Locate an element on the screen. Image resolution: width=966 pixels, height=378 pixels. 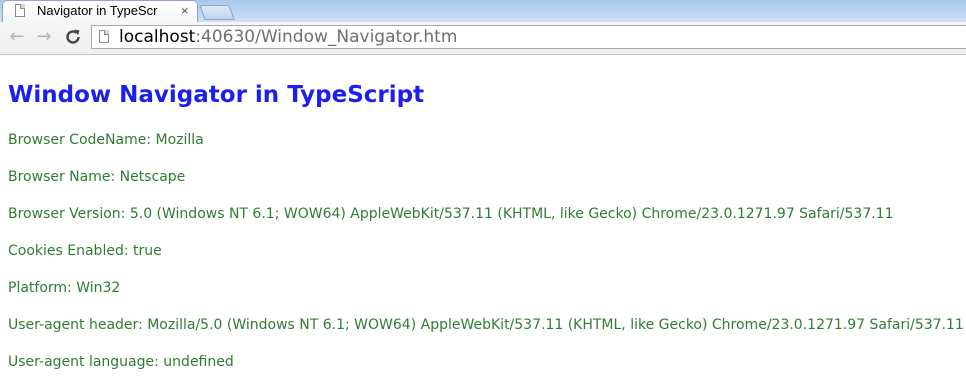
info-line-language: User-agent language: undefined is located at coordinates (121, 362).